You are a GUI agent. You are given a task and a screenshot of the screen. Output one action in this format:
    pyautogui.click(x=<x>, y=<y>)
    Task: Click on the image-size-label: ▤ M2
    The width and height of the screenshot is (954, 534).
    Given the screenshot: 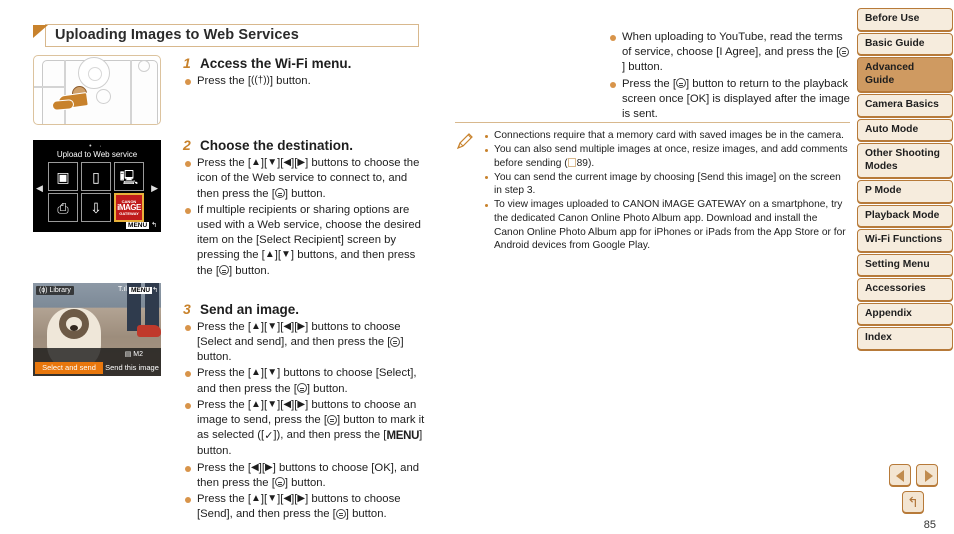 What is the action you would take?
    pyautogui.click(x=133, y=354)
    